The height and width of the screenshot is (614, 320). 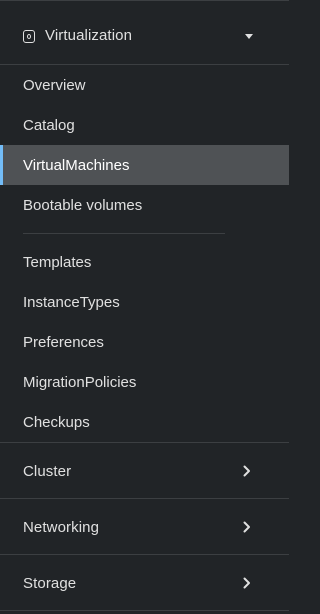 What do you see at coordinates (144, 262) in the screenshot?
I see `nav-item-templates: Templates` at bounding box center [144, 262].